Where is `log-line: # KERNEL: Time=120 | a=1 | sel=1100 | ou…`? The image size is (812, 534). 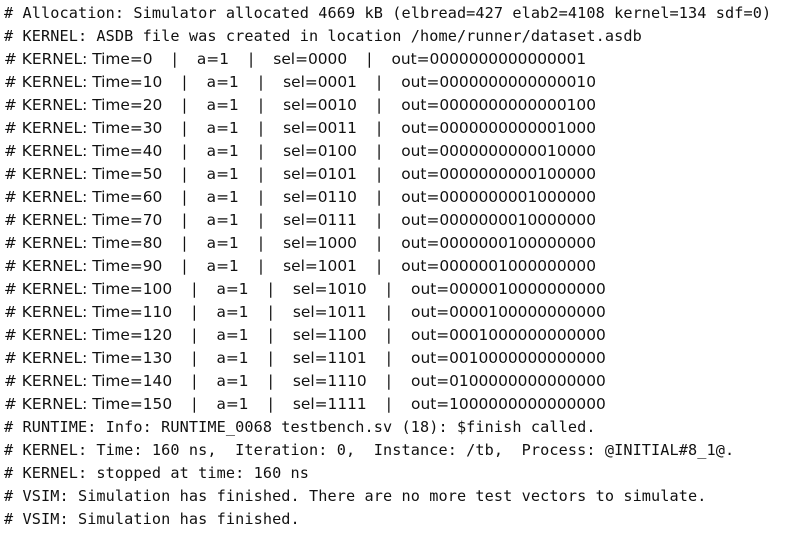 log-line: # KERNEL: Time=120 | a=1 | sel=1100 | ou… is located at coordinates (305, 335).